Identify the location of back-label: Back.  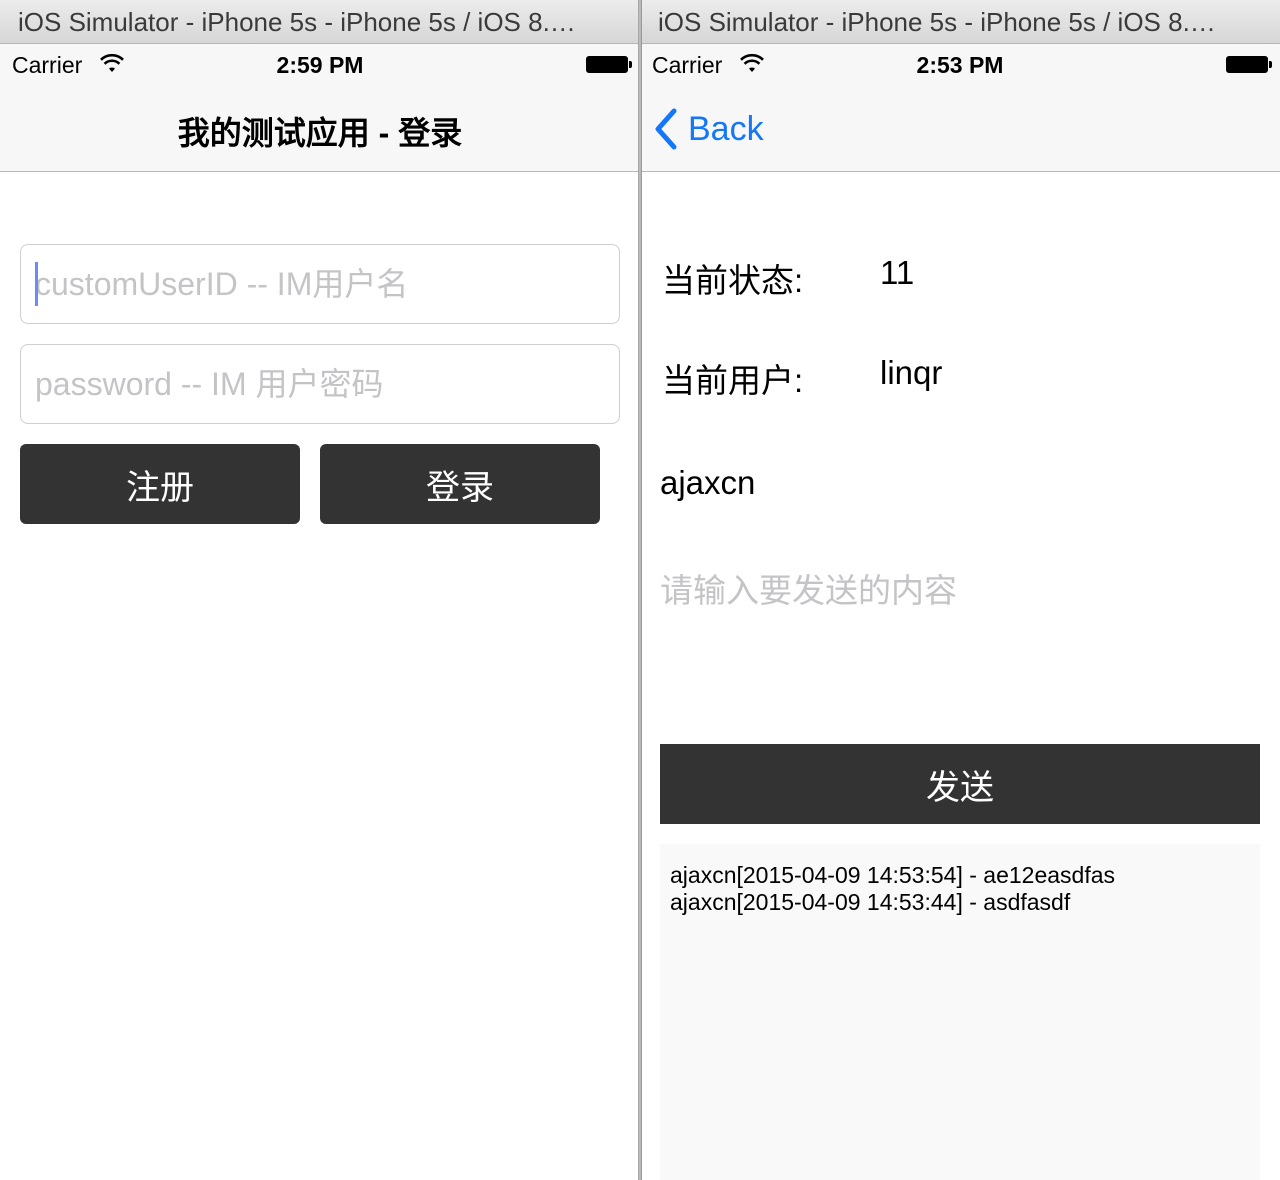
(726, 128).